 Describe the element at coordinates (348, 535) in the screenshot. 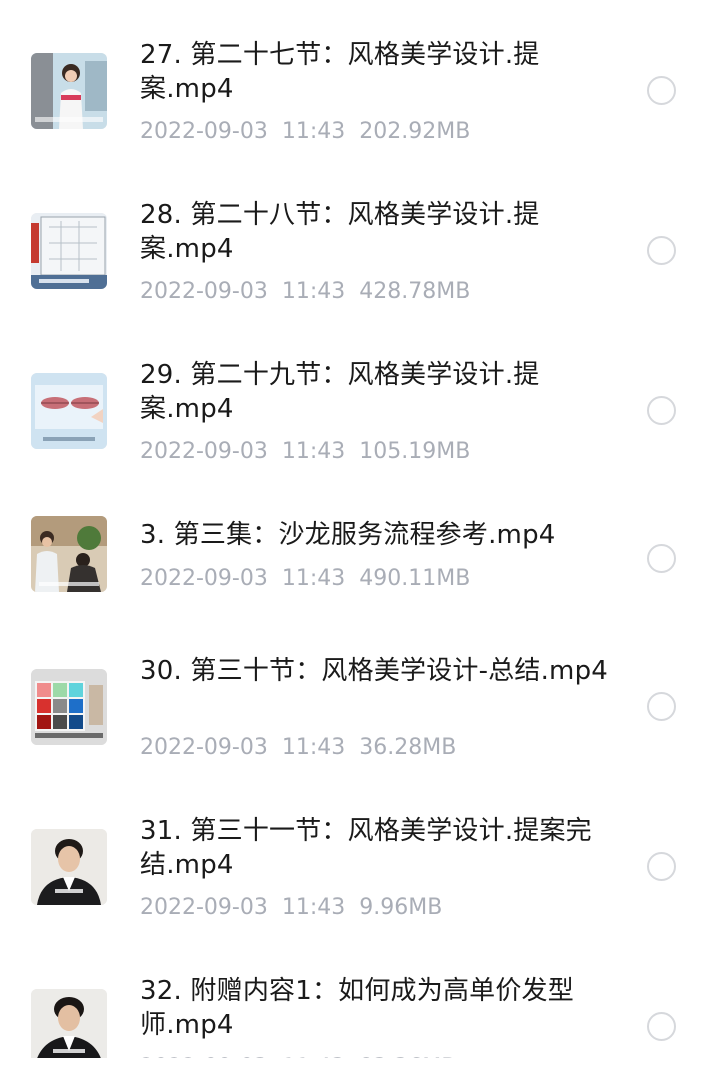

I see `file-title: 3. 第三集：沙龙服务流程参考.mp4` at that location.